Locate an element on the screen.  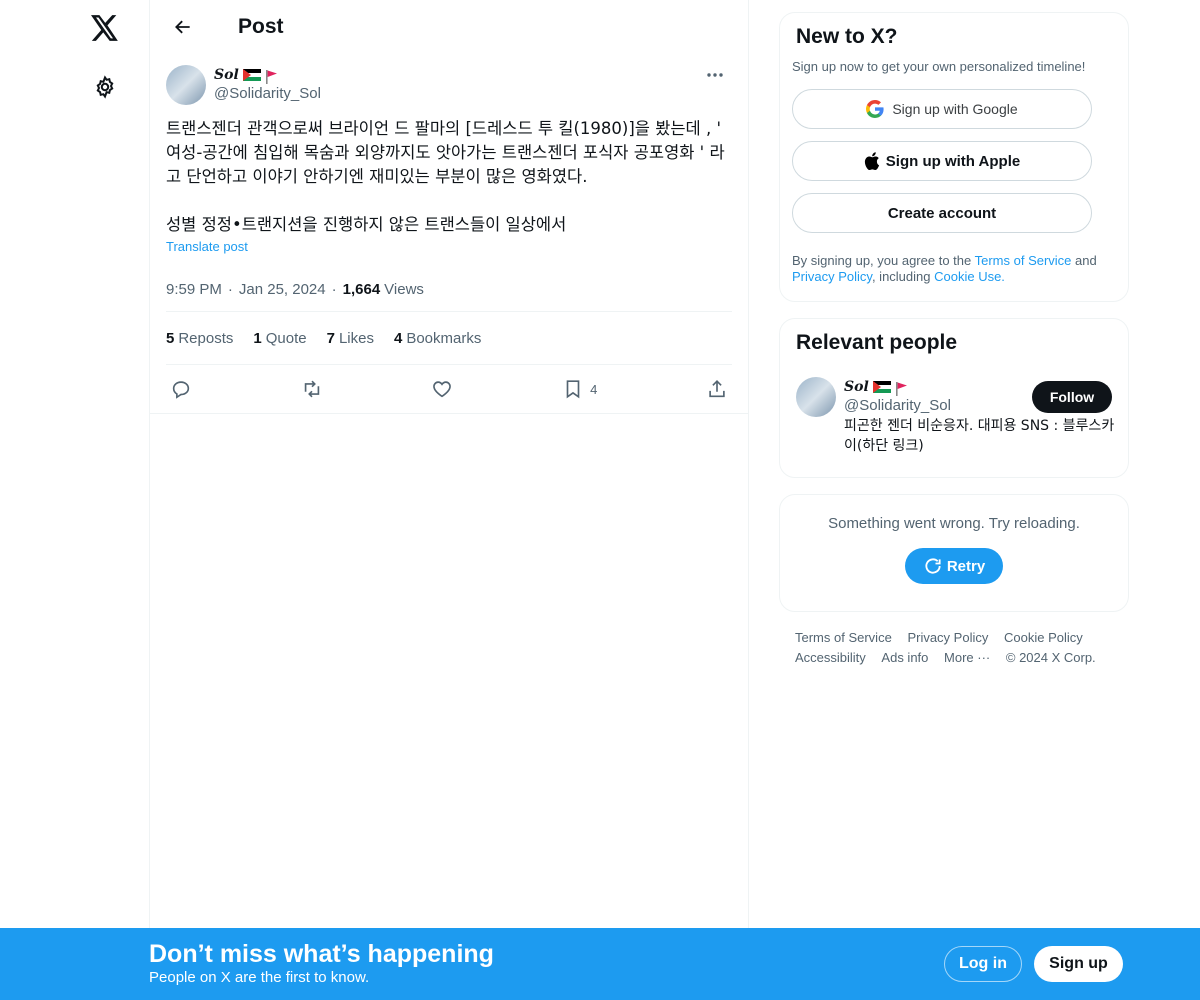
heart-icon is located at coordinates (442, 389).